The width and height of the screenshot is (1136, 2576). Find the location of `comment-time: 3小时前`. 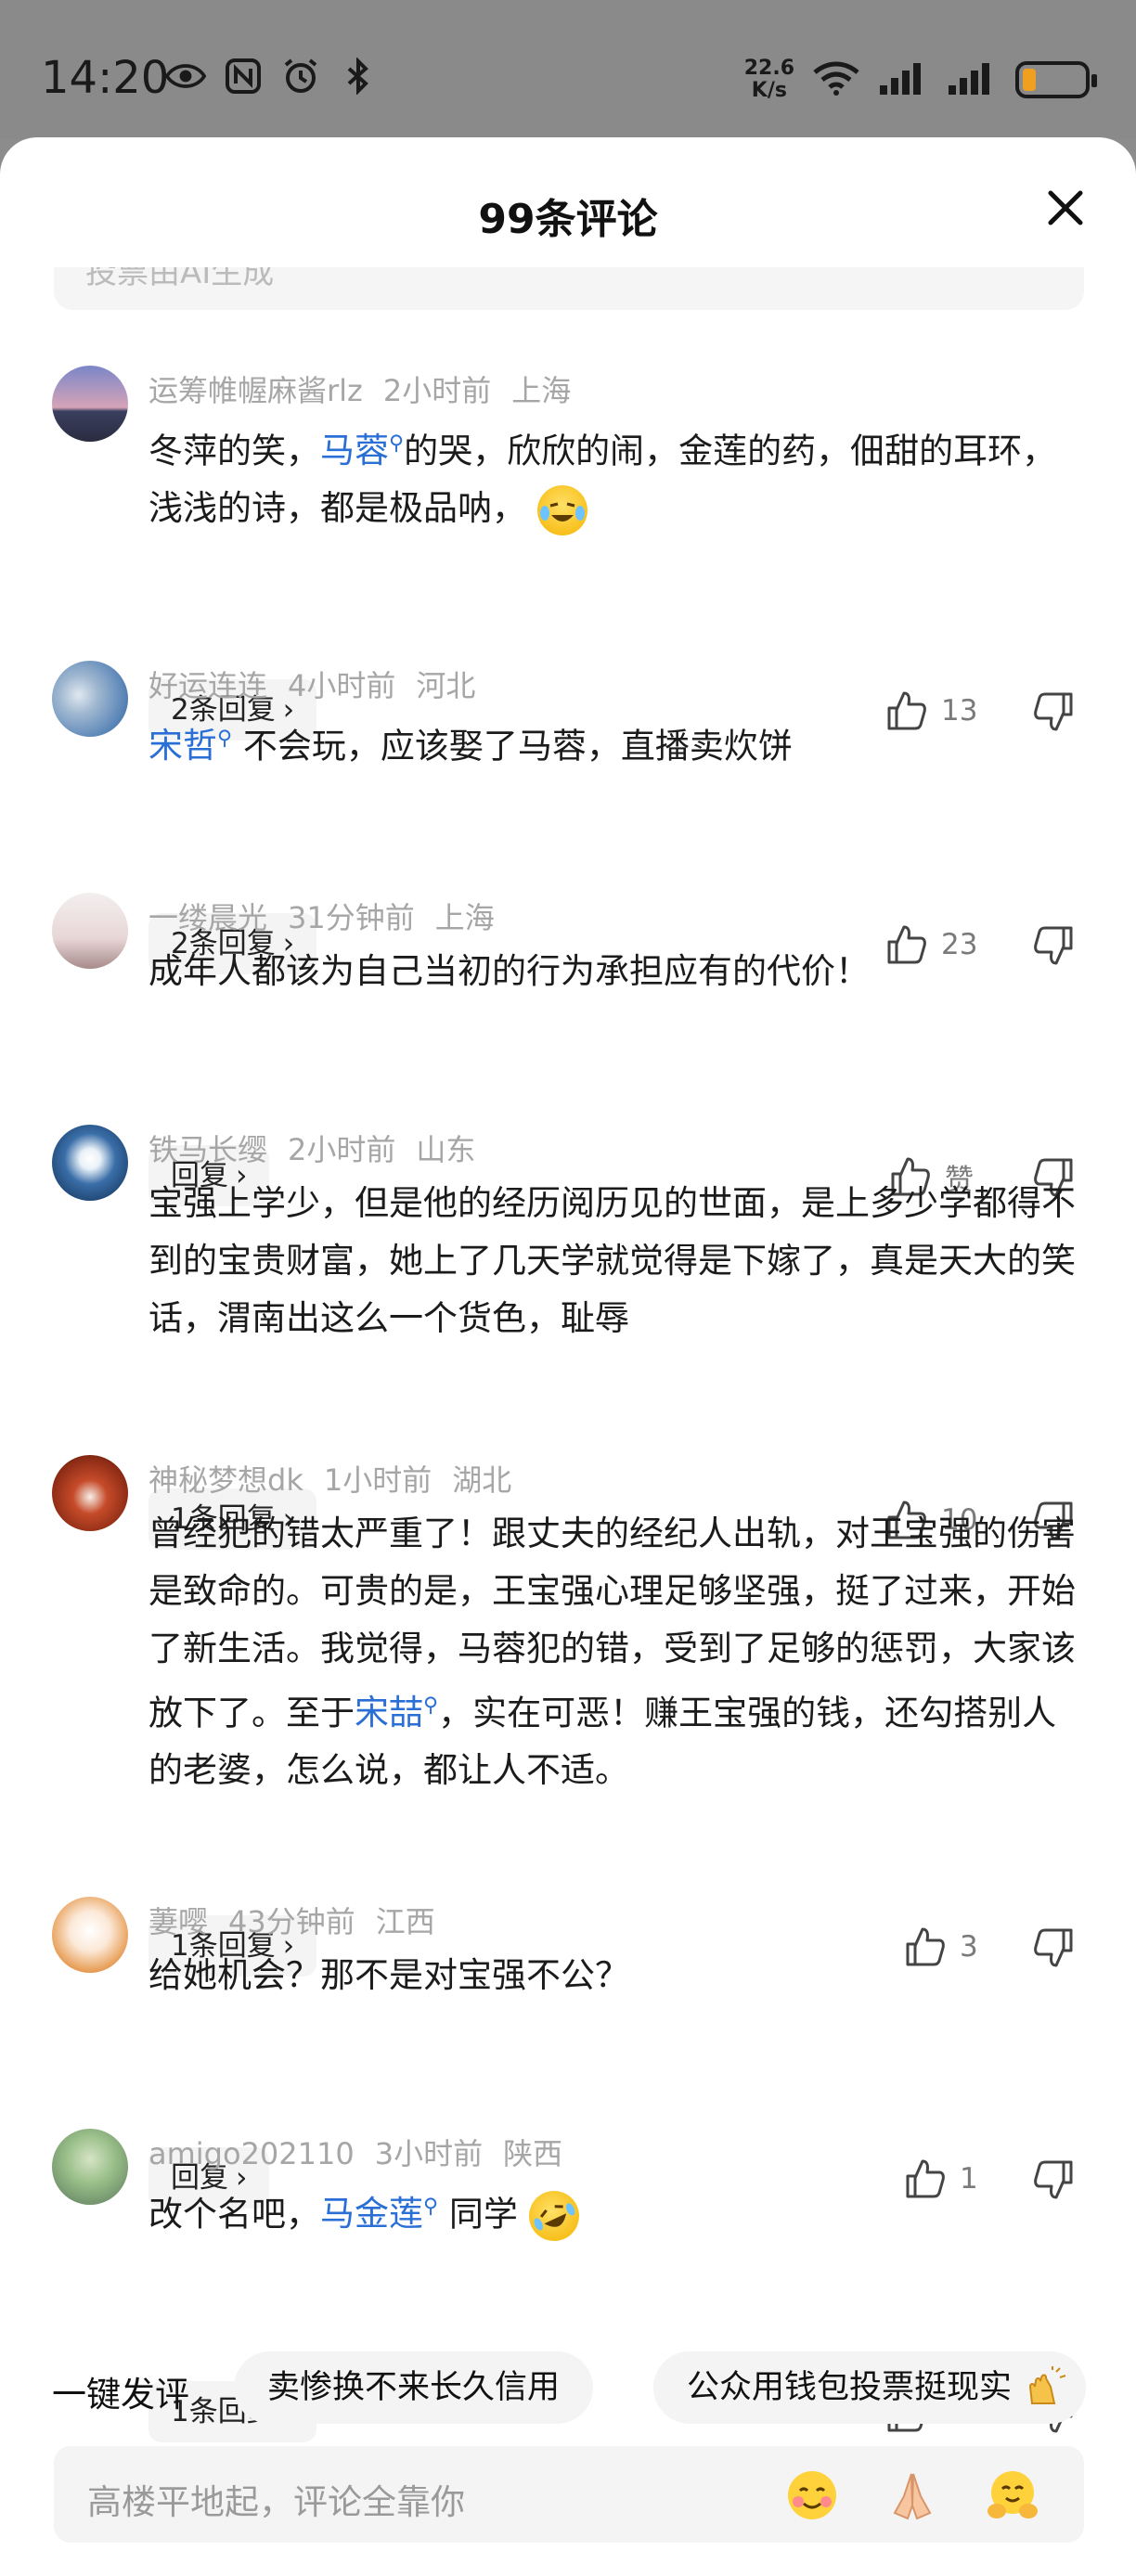

comment-time: 3小时前 is located at coordinates (429, 2153).